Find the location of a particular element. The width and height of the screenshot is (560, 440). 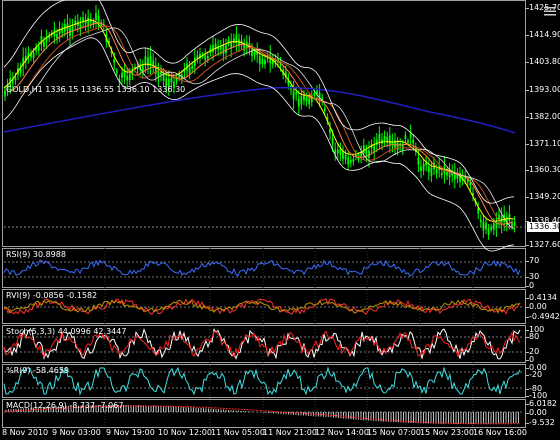

macd-label: MACD(12,26,9) -8.737 -7.067 is located at coordinates (65, 405).